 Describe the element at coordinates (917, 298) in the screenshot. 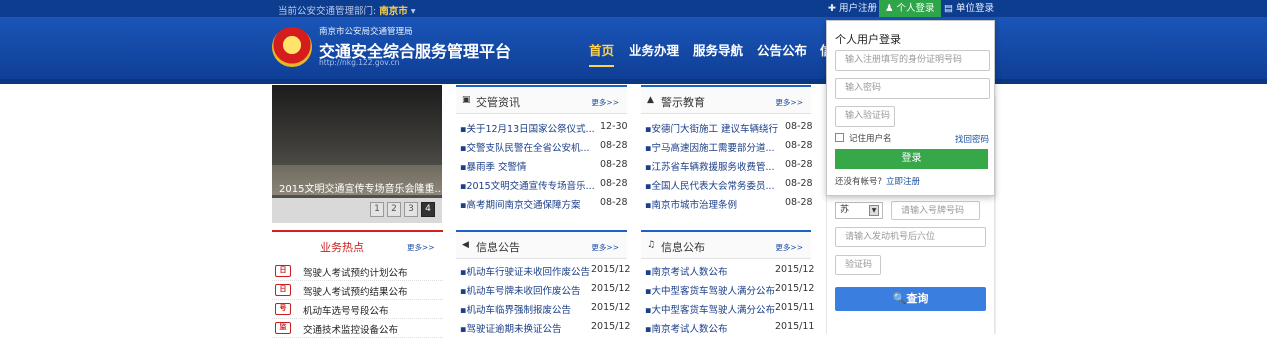

I see `query-button-label: 查询` at that location.